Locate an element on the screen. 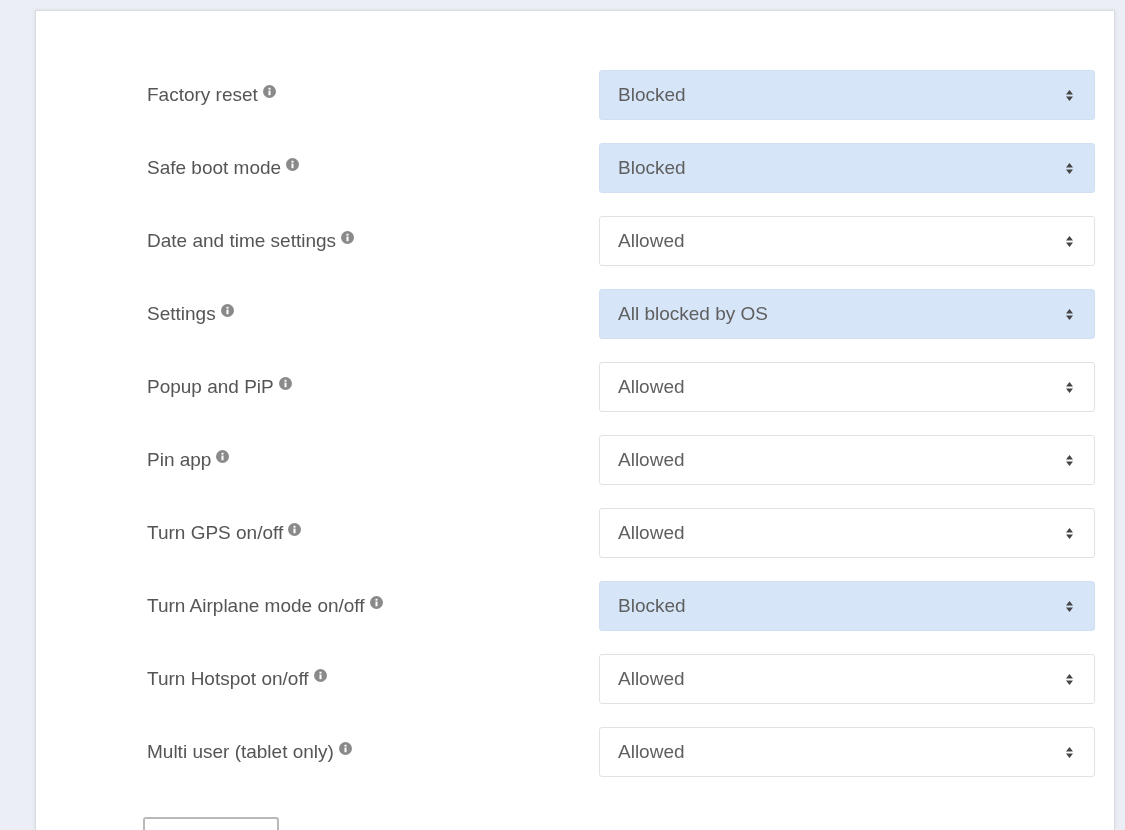 This screenshot has height=830, width=1125. setting-label: Multi user (tablet only) is located at coordinates (240, 752).